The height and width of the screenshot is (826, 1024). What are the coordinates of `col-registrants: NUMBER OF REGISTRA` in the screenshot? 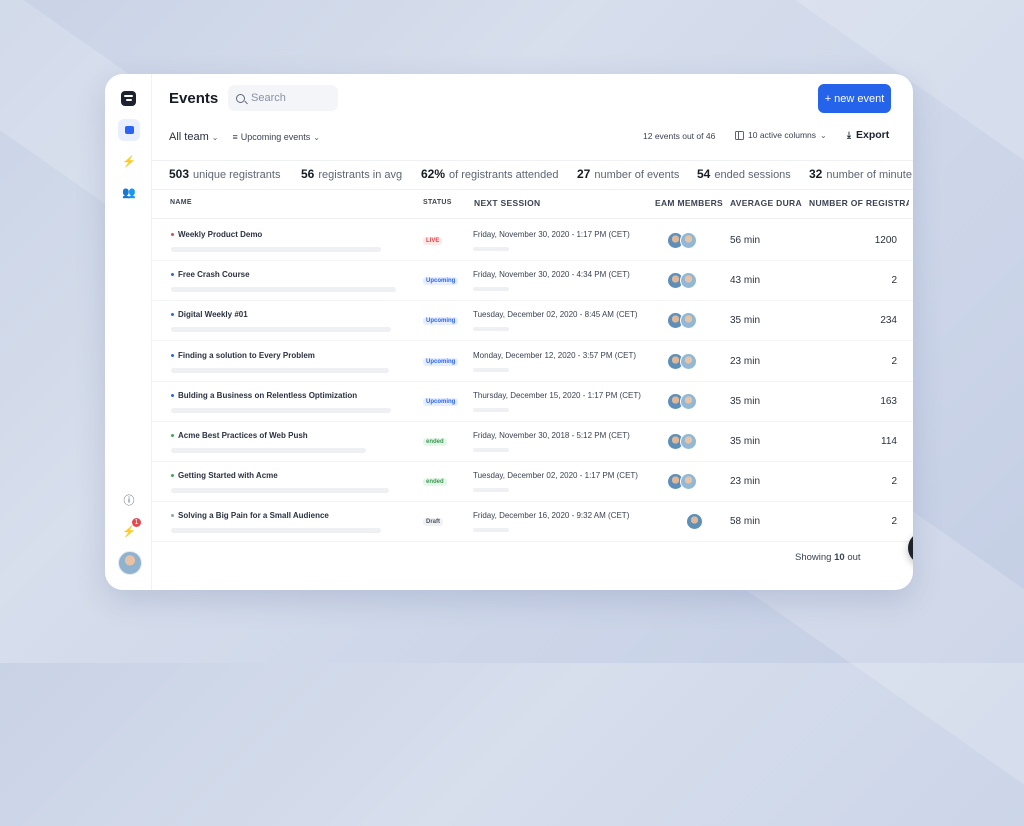 It's located at (859, 203).